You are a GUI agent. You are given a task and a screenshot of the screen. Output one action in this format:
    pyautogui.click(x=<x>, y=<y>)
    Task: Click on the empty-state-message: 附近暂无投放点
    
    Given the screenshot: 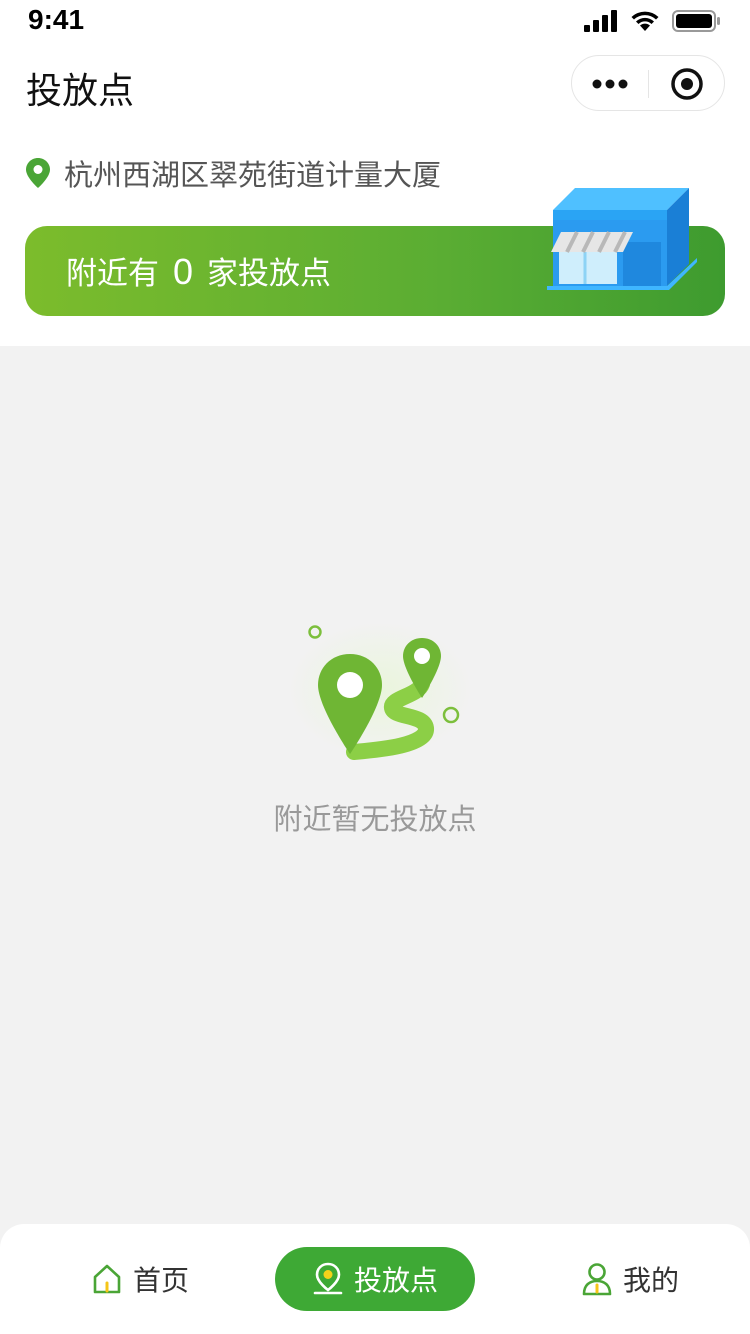 What is the action you would take?
    pyautogui.click(x=375, y=819)
    